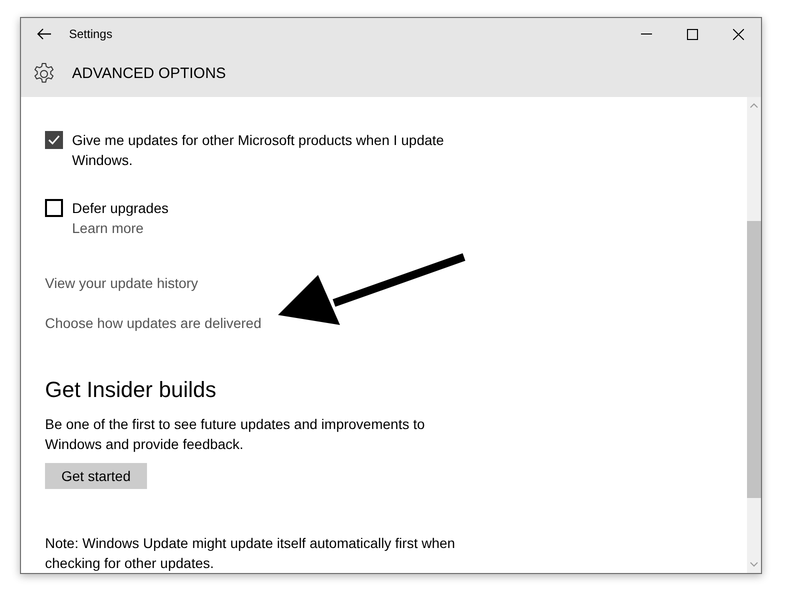 The width and height of the screenshot is (788, 593). What do you see at coordinates (121, 283) in the screenshot?
I see `settings-link: View your update history` at bounding box center [121, 283].